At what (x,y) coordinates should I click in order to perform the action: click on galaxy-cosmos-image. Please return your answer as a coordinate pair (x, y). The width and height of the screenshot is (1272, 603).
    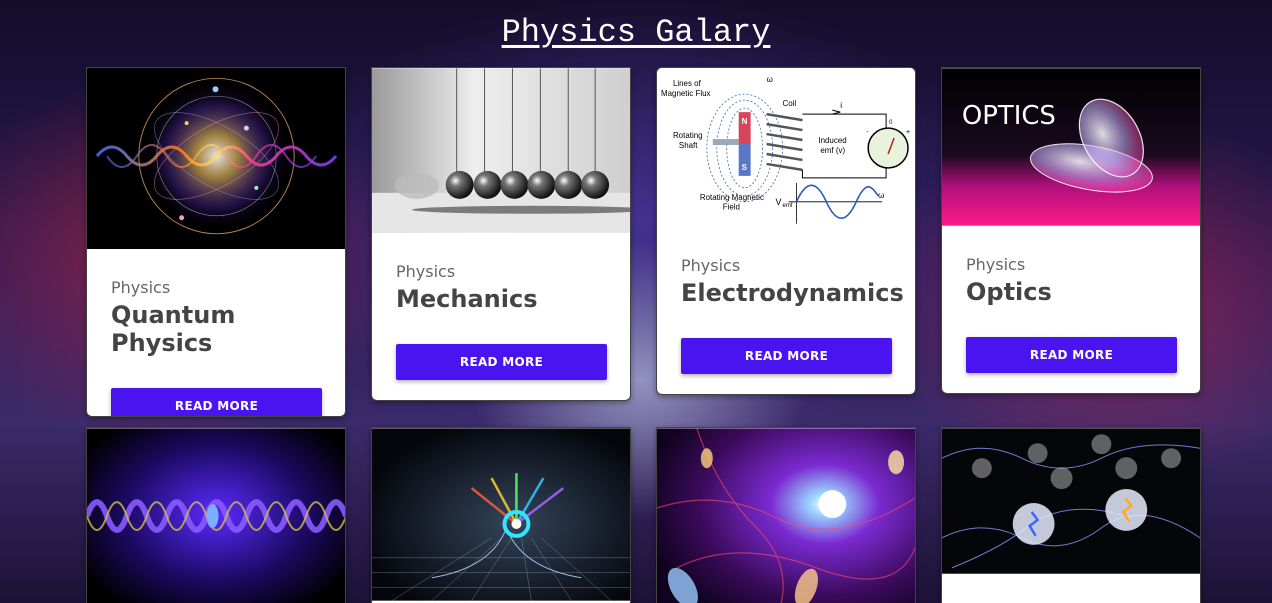
    Looking at the image, I should click on (786, 515).